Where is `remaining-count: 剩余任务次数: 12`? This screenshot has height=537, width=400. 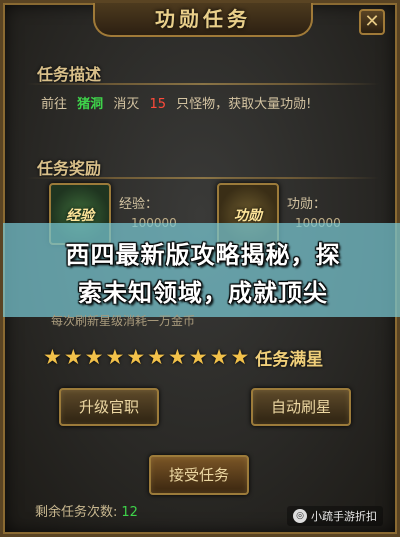
remaining-count: 剩余任务次数: 12 is located at coordinates (86, 510).